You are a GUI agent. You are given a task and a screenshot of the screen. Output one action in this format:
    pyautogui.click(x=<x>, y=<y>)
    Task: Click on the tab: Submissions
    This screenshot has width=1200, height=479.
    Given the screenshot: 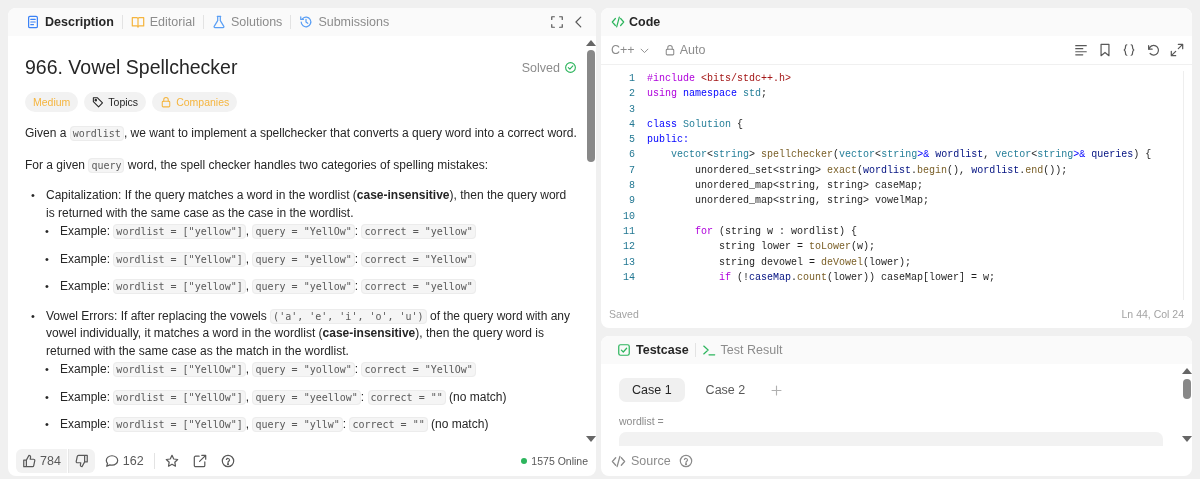 What is the action you would take?
    pyautogui.click(x=344, y=22)
    